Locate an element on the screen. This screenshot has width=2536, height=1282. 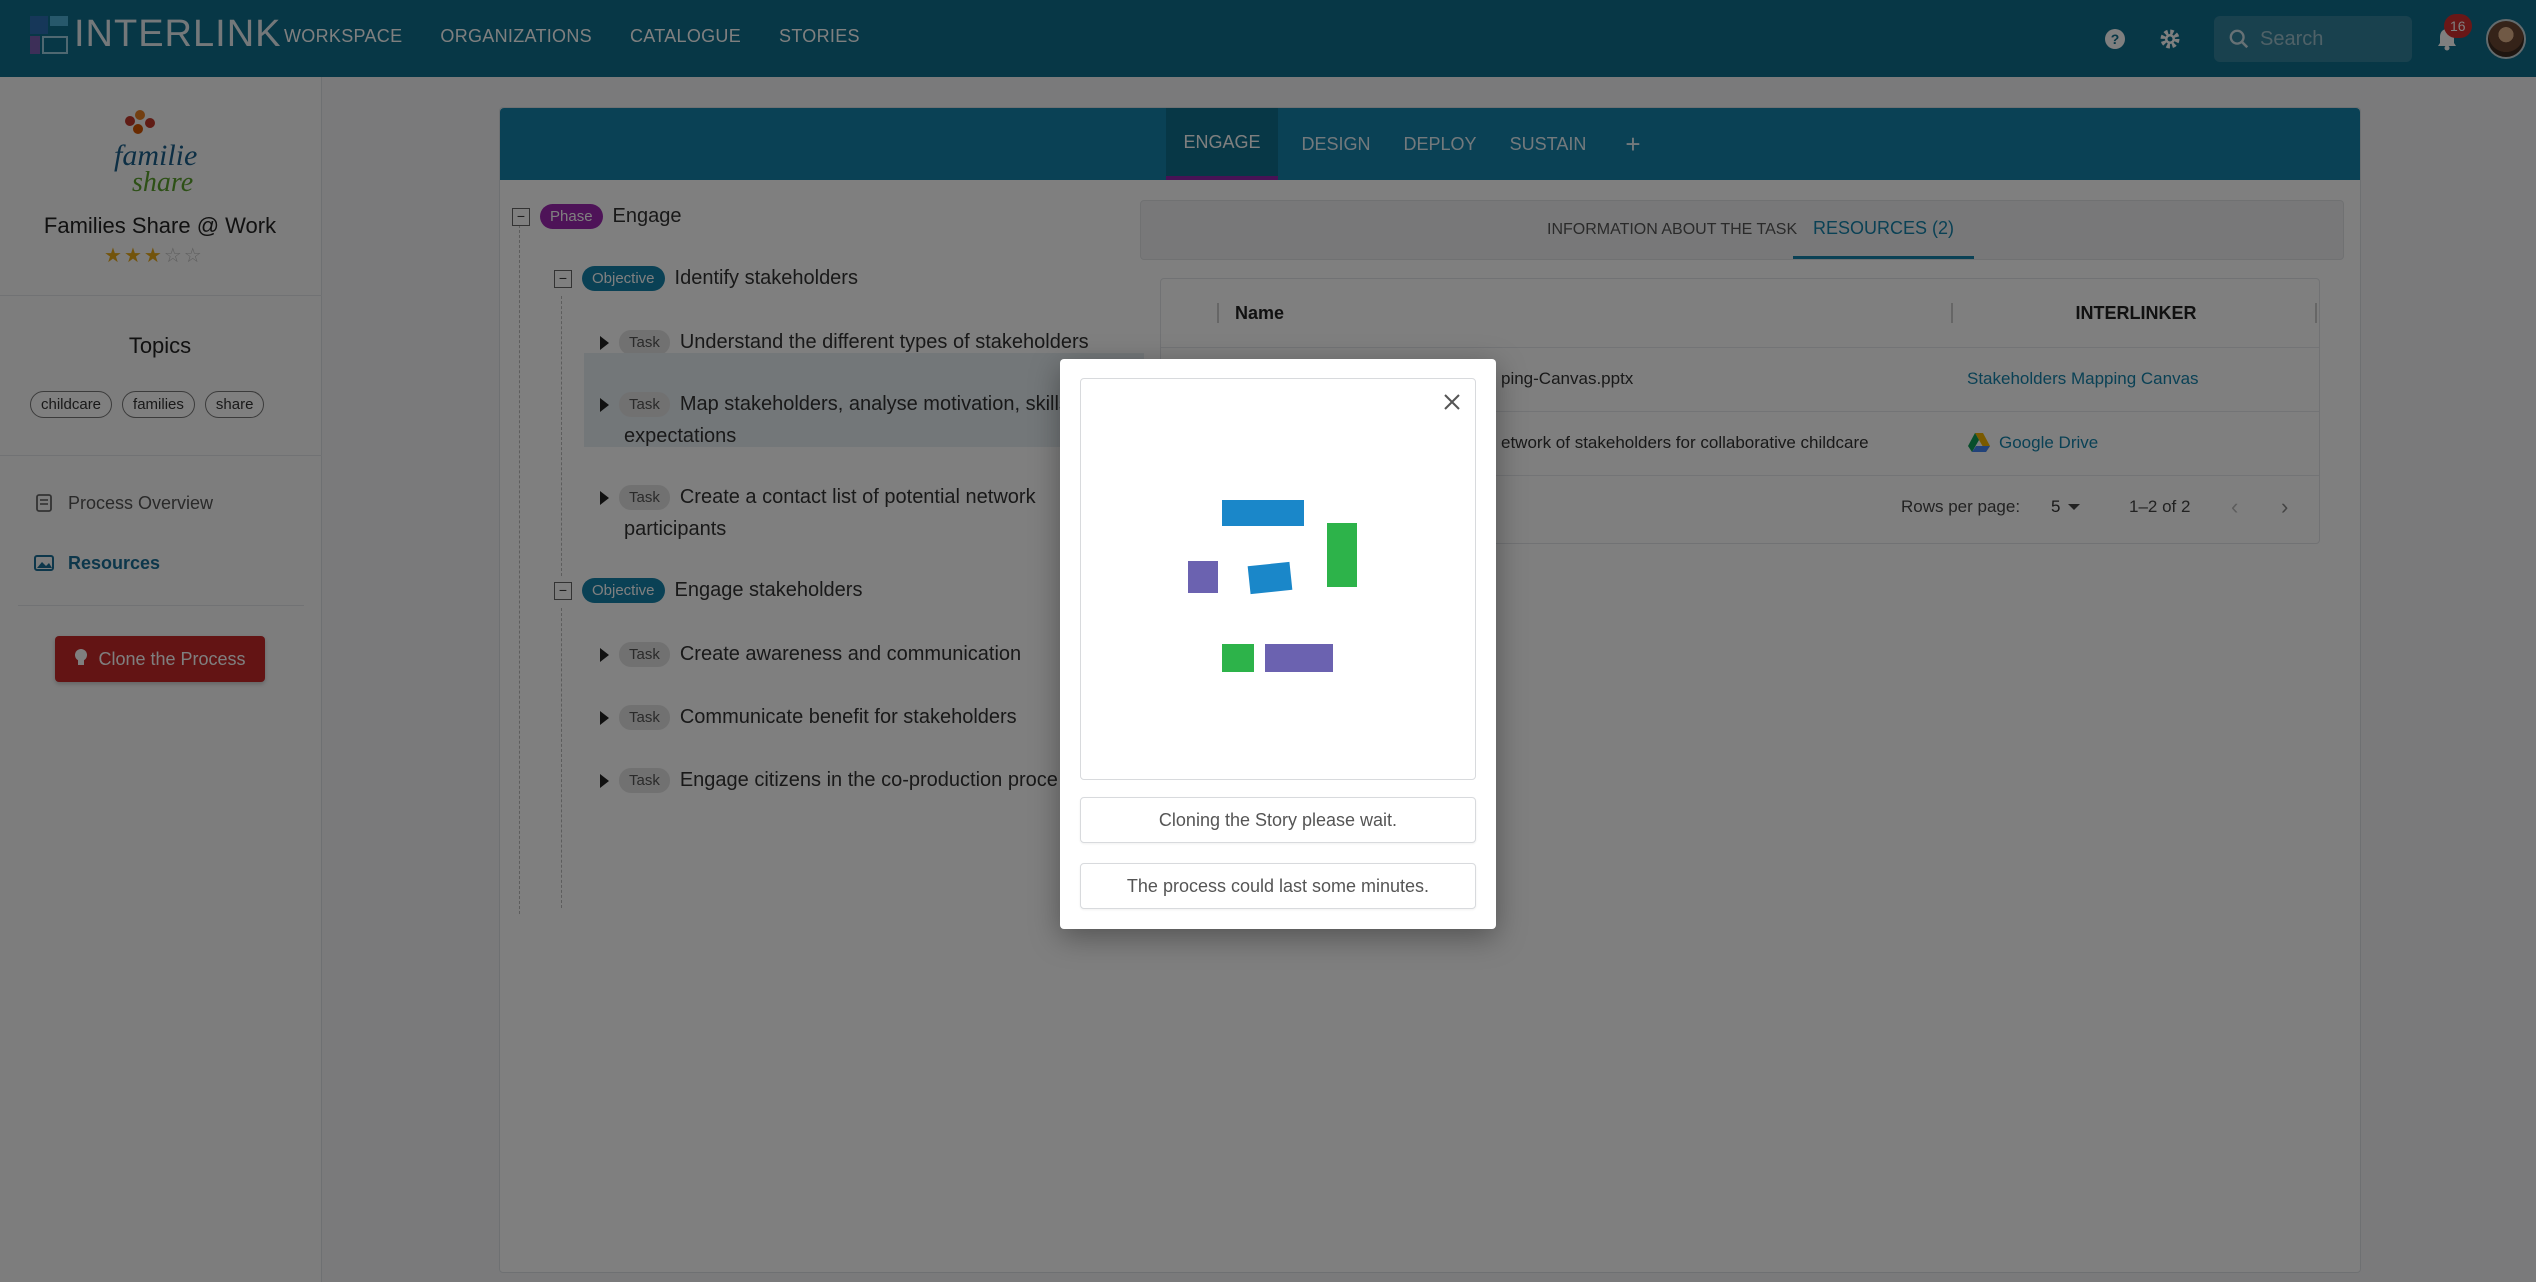
loading-panel is located at coordinates (1278, 579).